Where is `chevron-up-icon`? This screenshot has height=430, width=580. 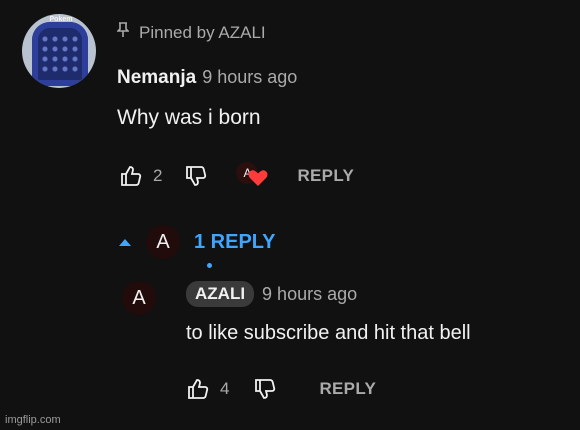
chevron-up-icon is located at coordinates (125, 242).